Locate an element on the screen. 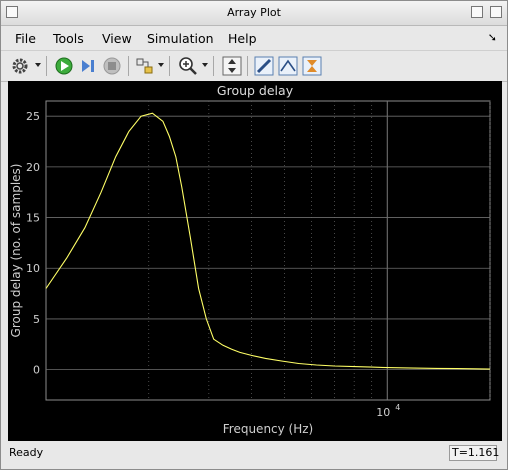 This screenshot has width=508, height=470. peak-finder-icon is located at coordinates (288, 66).